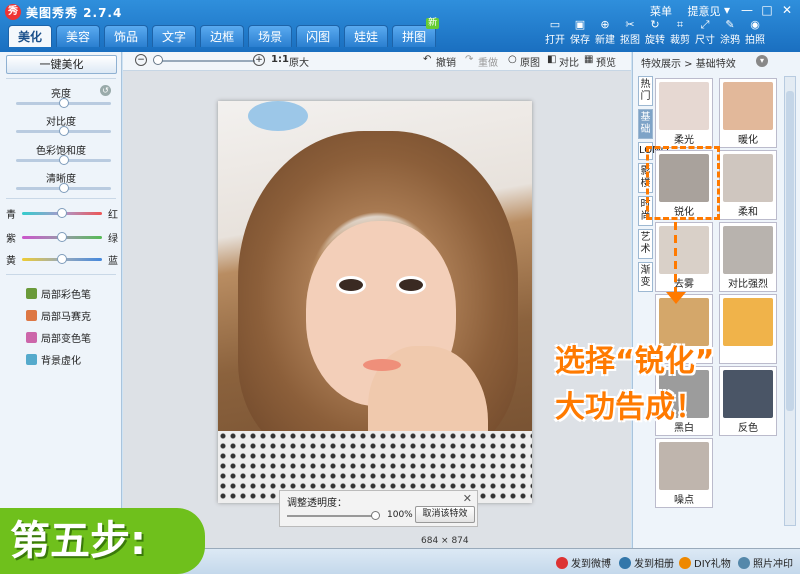  I want to click on image-dimensions: 684 × 874, so click(445, 541).